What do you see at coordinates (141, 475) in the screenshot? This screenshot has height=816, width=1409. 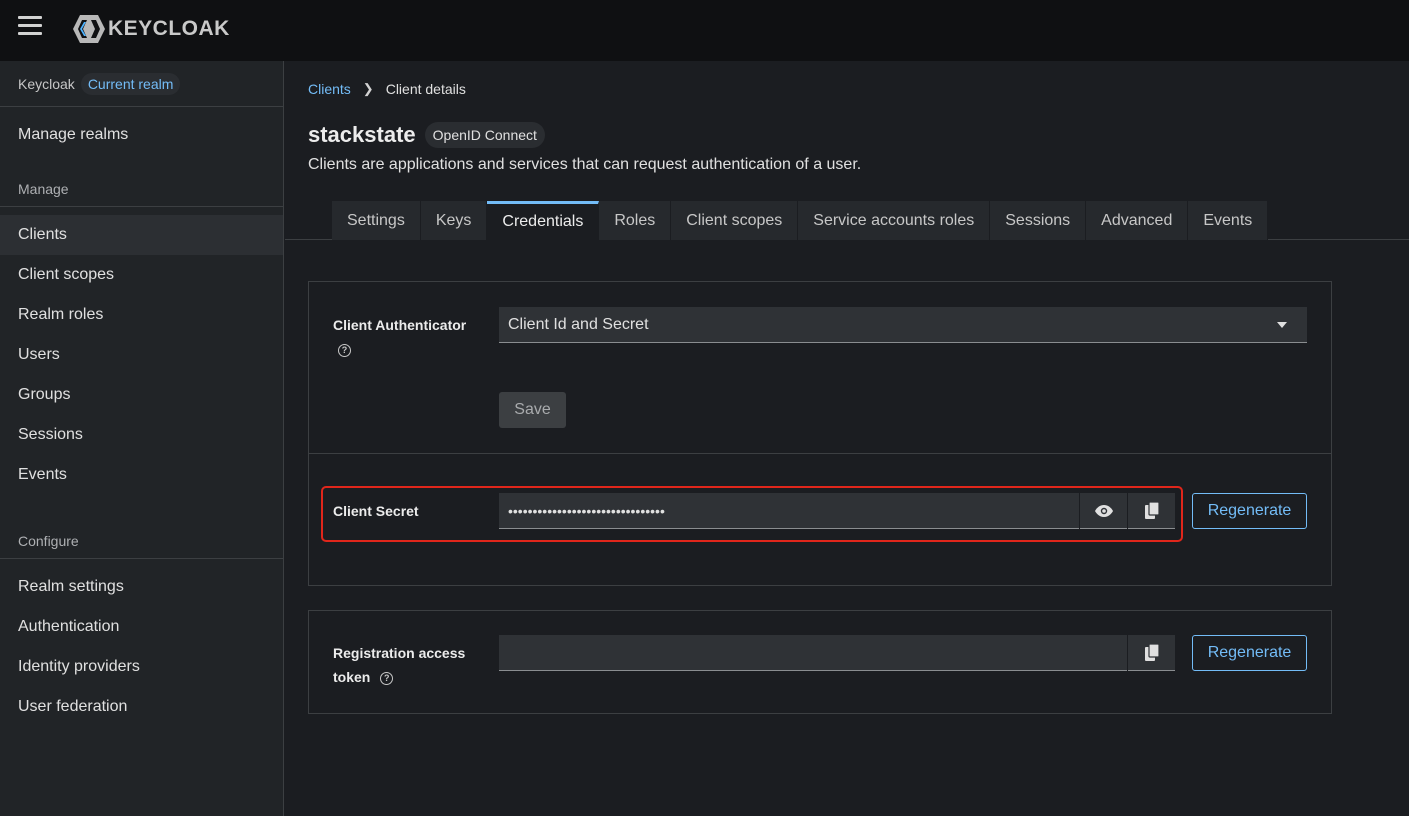 I see `sidebar-item-events: Events` at bounding box center [141, 475].